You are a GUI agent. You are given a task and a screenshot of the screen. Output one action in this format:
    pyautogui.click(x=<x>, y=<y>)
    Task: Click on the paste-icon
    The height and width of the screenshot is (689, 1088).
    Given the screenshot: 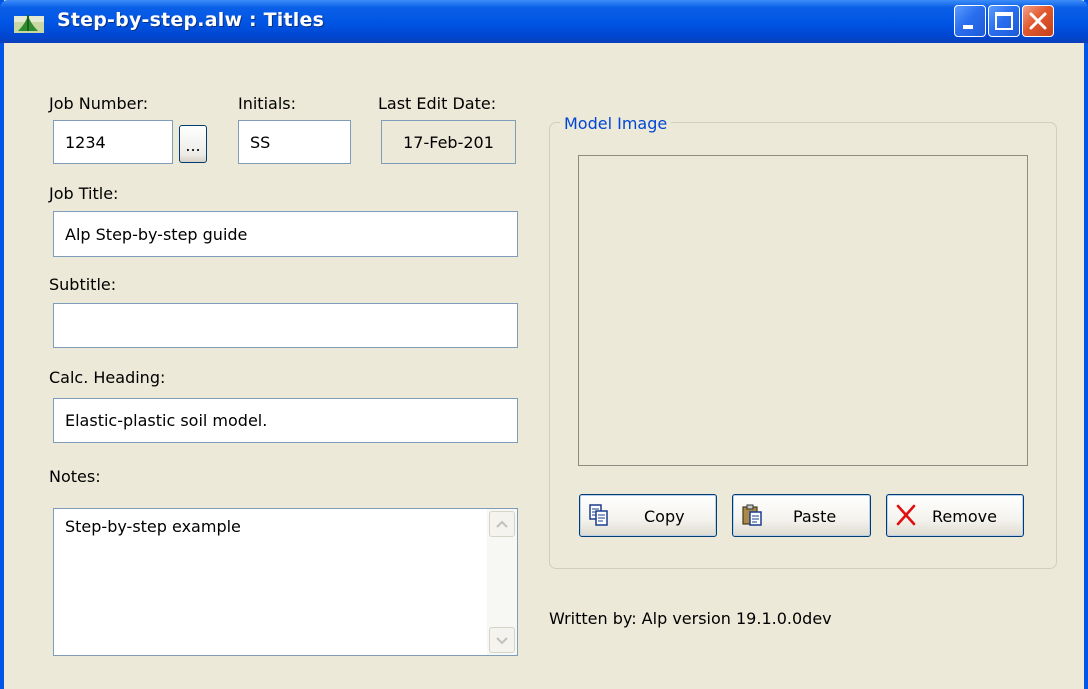 What is the action you would take?
    pyautogui.click(x=752, y=515)
    